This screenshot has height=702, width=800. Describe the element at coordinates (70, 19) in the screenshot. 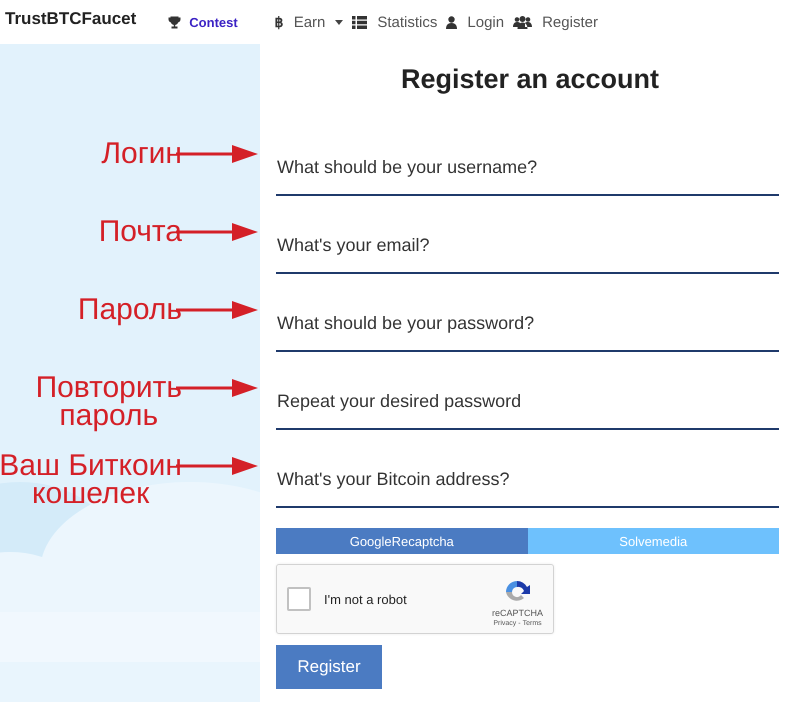

I see `site-logo: TrustBTCFaucet` at that location.